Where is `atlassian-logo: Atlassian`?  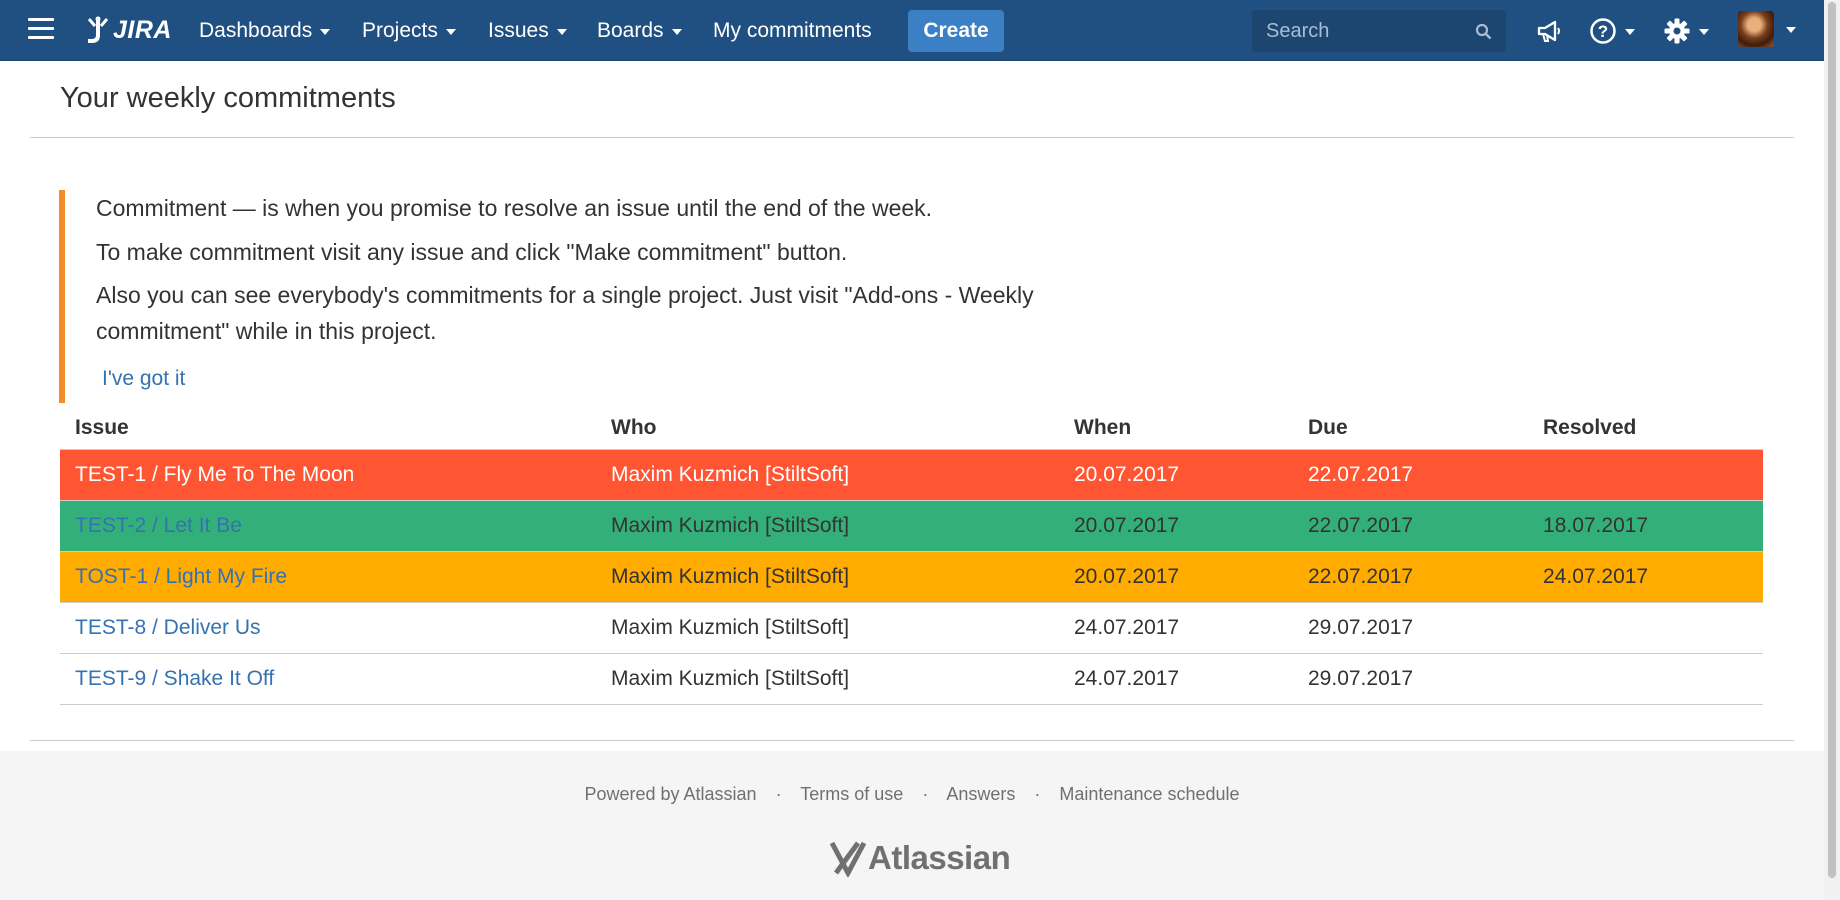 atlassian-logo: Atlassian is located at coordinates (919, 858).